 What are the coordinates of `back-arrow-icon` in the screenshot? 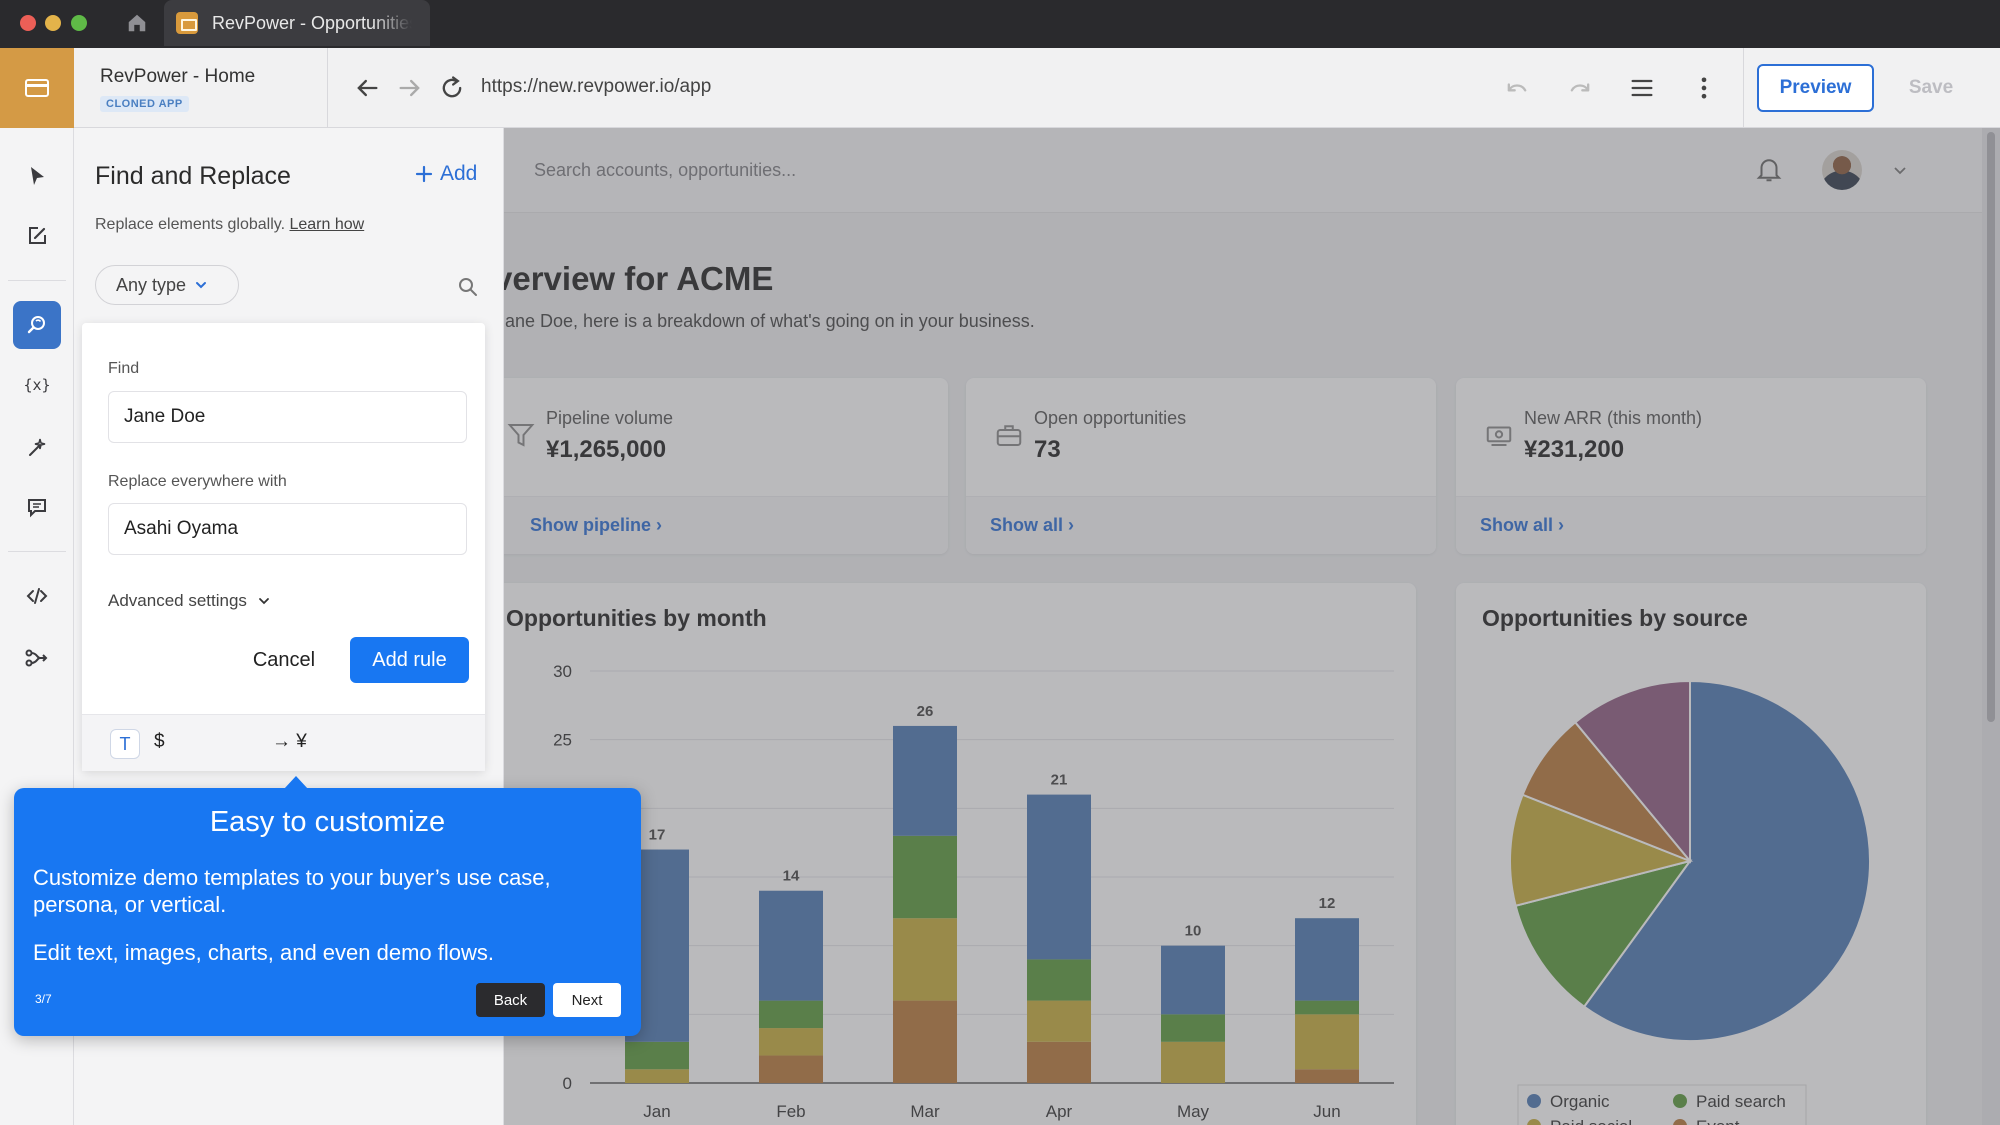 It's located at (367, 88).